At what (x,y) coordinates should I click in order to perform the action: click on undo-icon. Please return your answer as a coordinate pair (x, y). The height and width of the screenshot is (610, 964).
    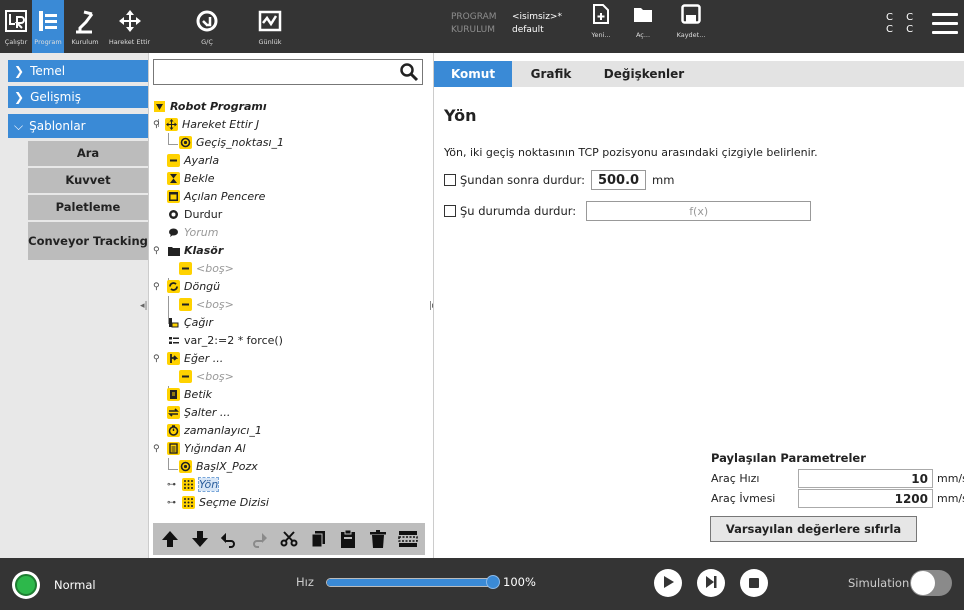
    Looking at the image, I should click on (229, 539).